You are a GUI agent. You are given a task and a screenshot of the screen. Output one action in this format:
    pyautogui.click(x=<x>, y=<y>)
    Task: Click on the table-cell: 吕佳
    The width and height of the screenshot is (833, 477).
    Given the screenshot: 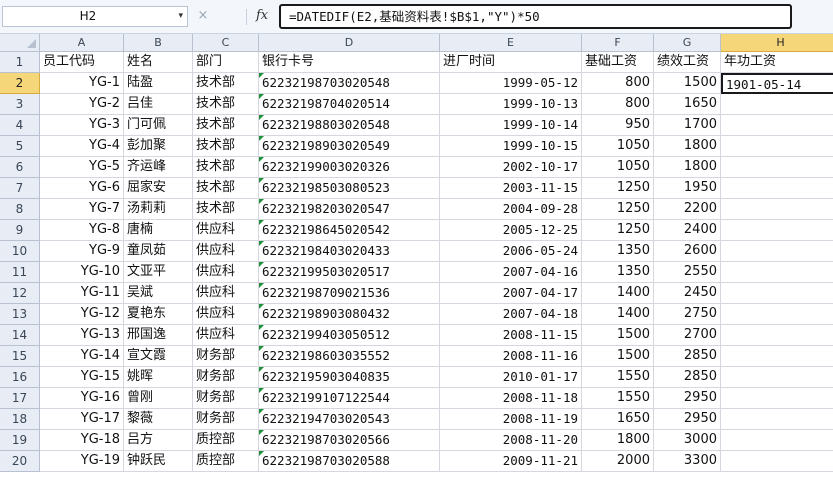 What is the action you would take?
    pyautogui.click(x=158, y=104)
    